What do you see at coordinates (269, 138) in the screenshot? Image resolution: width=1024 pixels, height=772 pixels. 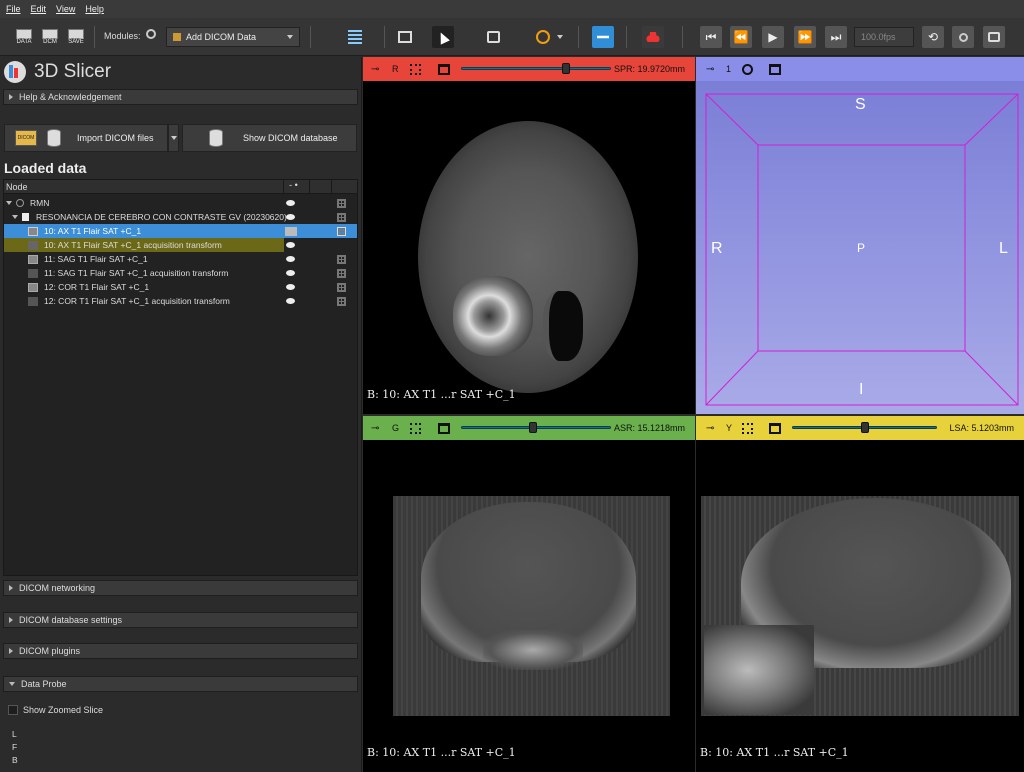 I see `show-dicom-database-button: Show DICOM database` at bounding box center [269, 138].